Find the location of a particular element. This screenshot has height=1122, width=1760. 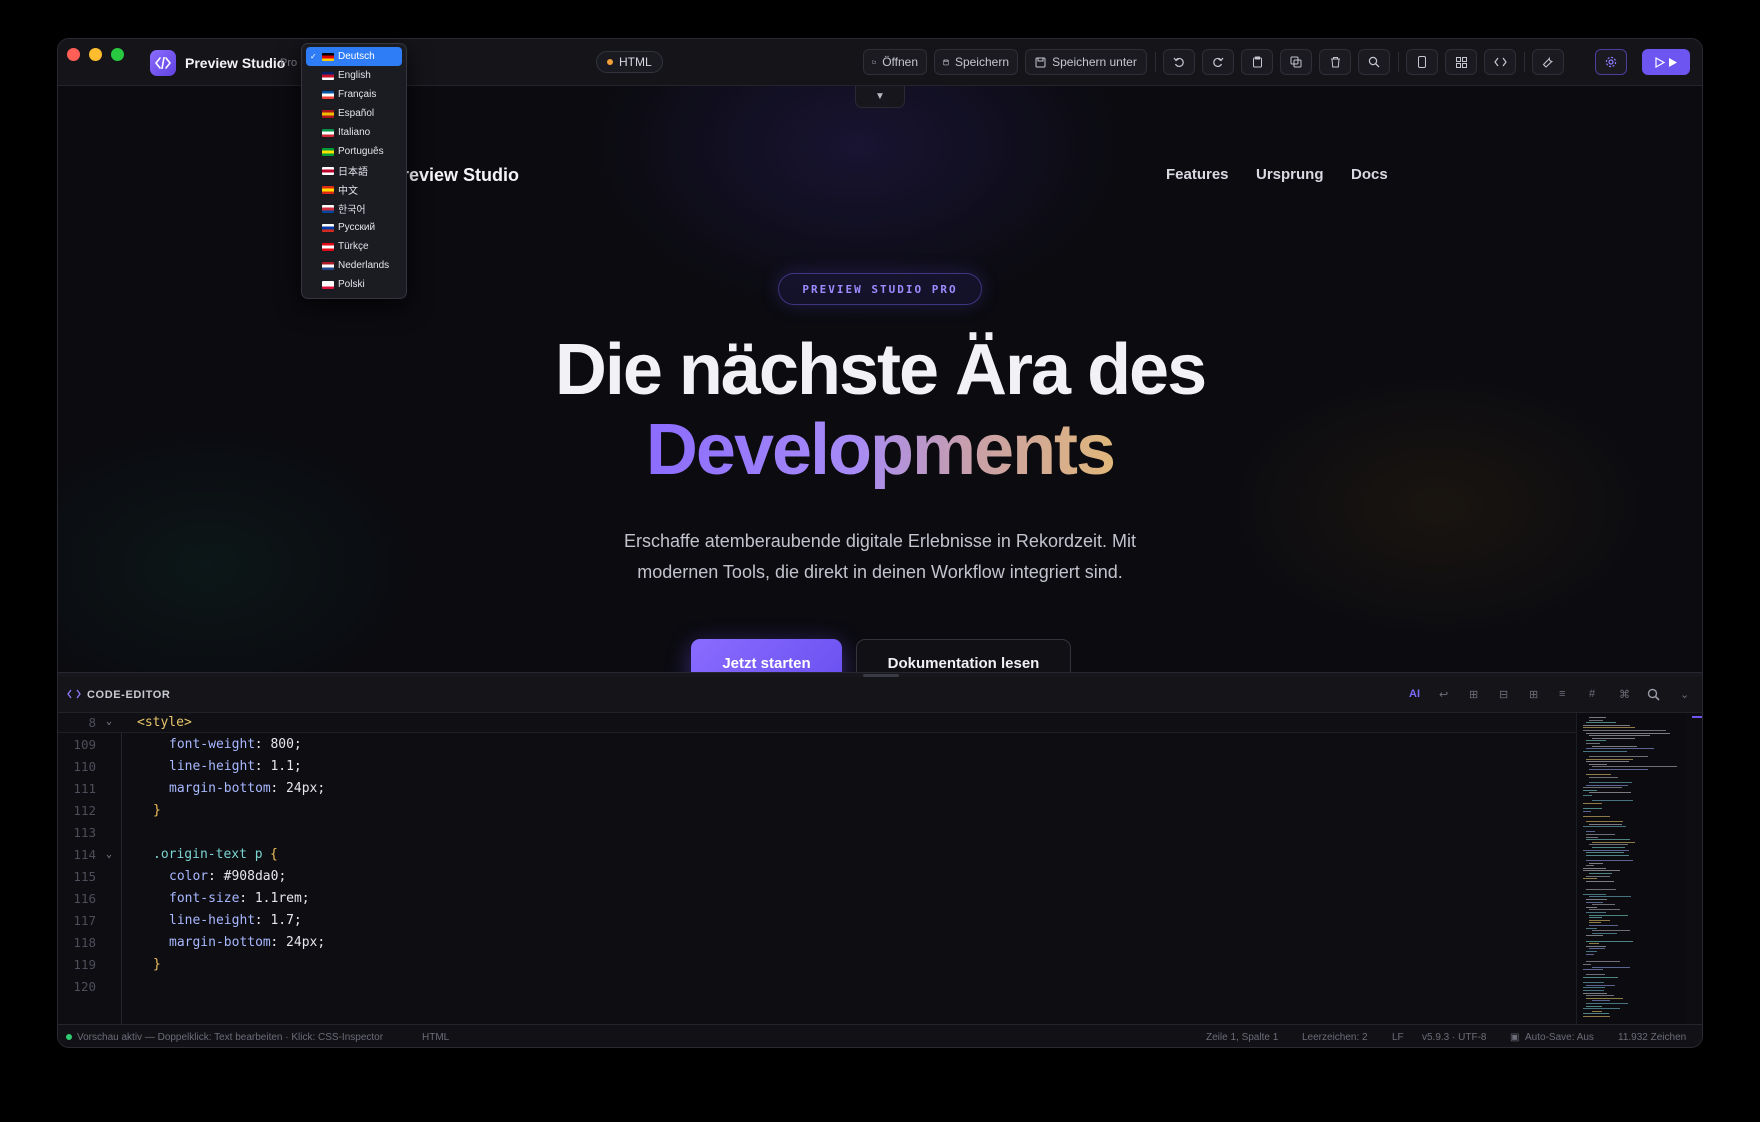

language-option: Русский is located at coordinates (354, 227).